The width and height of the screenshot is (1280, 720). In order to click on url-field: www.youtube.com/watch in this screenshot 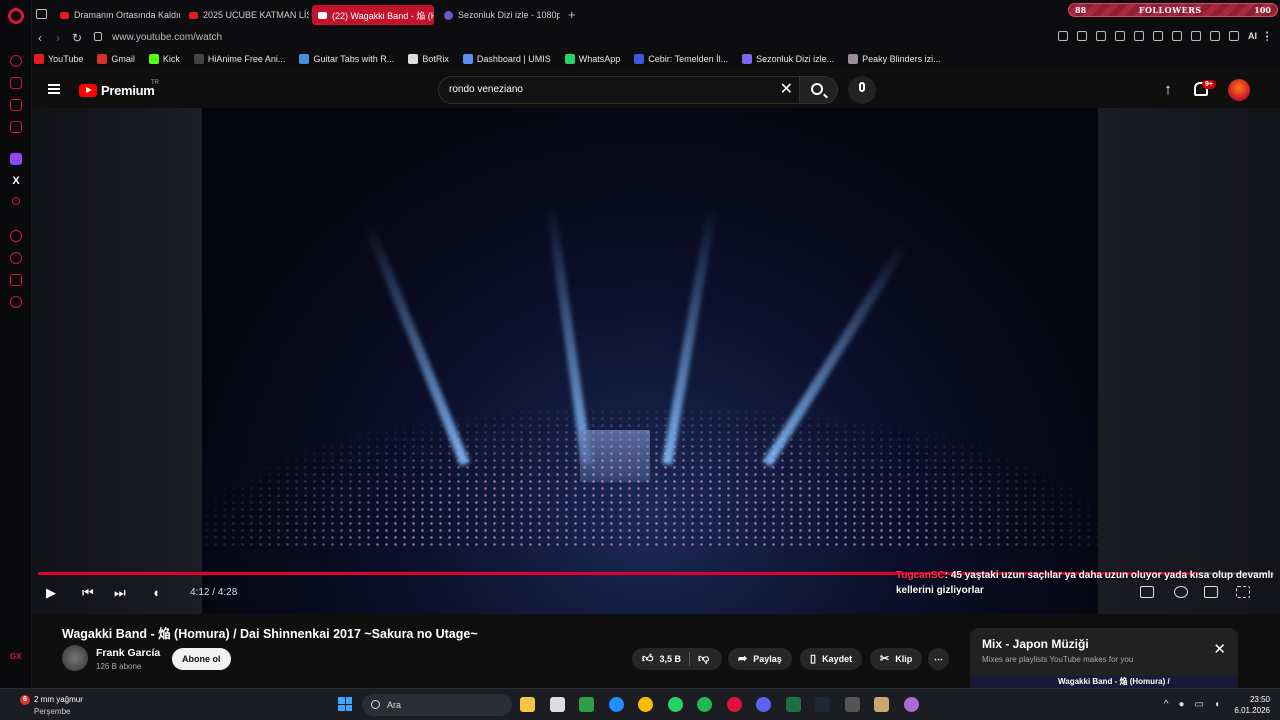, I will do `click(167, 38)`.